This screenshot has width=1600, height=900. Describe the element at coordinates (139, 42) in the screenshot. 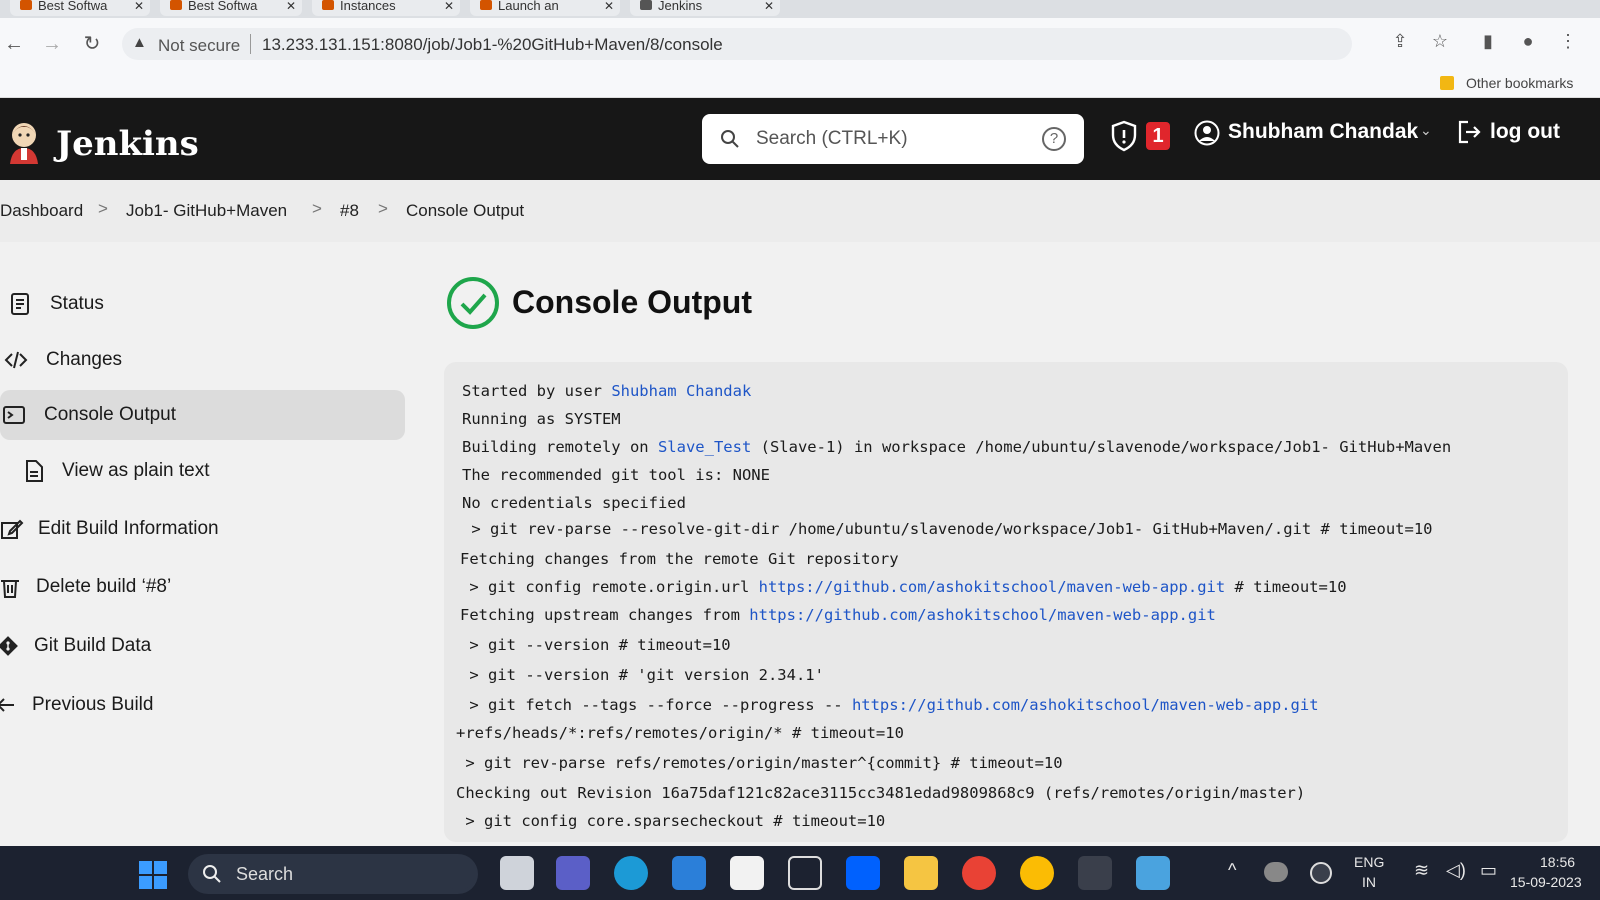

I see `warning-icon: ▲` at that location.